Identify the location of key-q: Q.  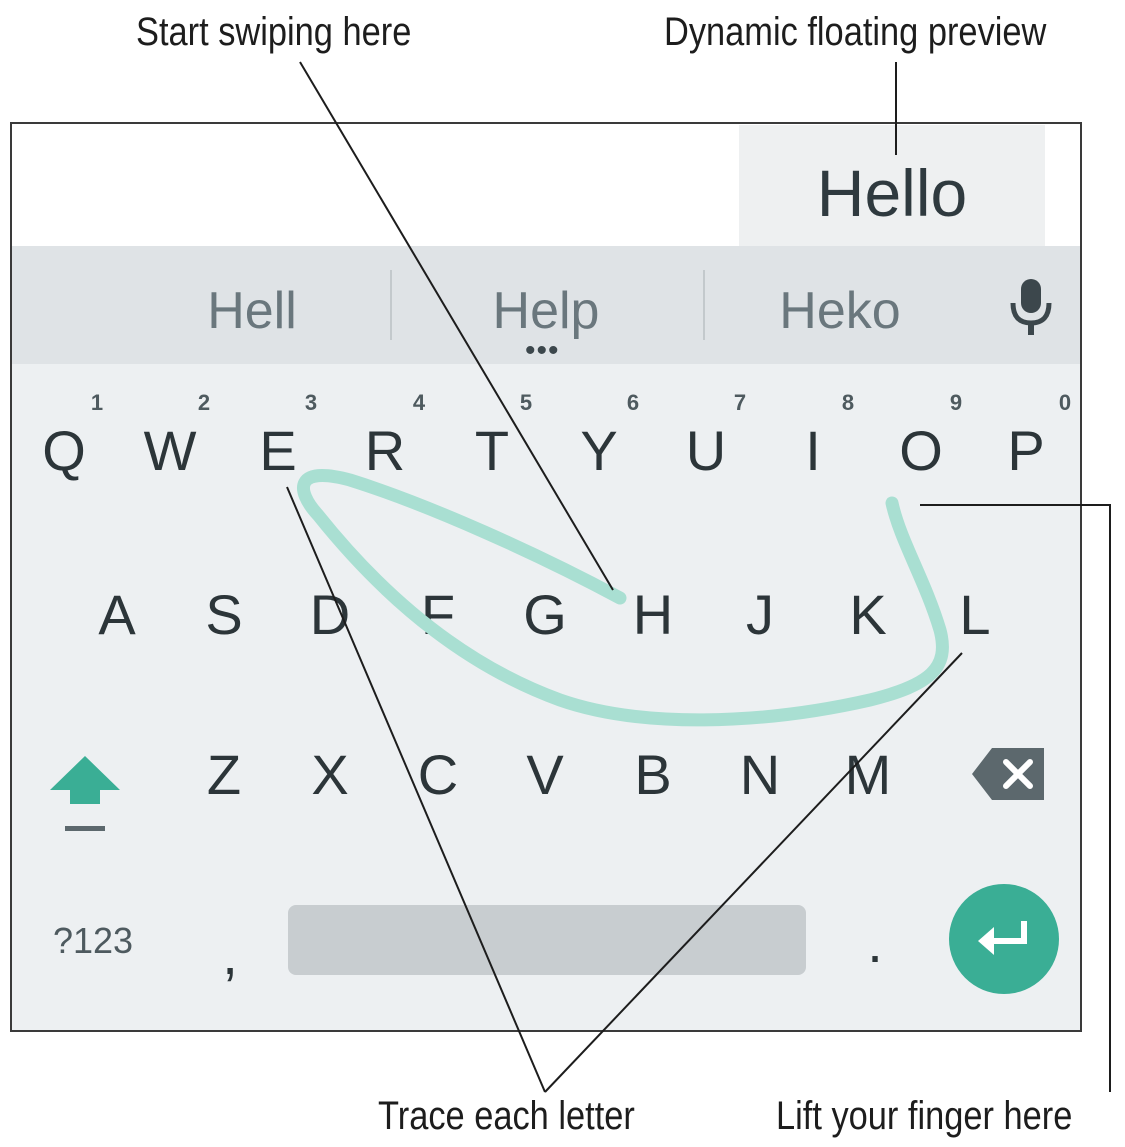
(64, 450).